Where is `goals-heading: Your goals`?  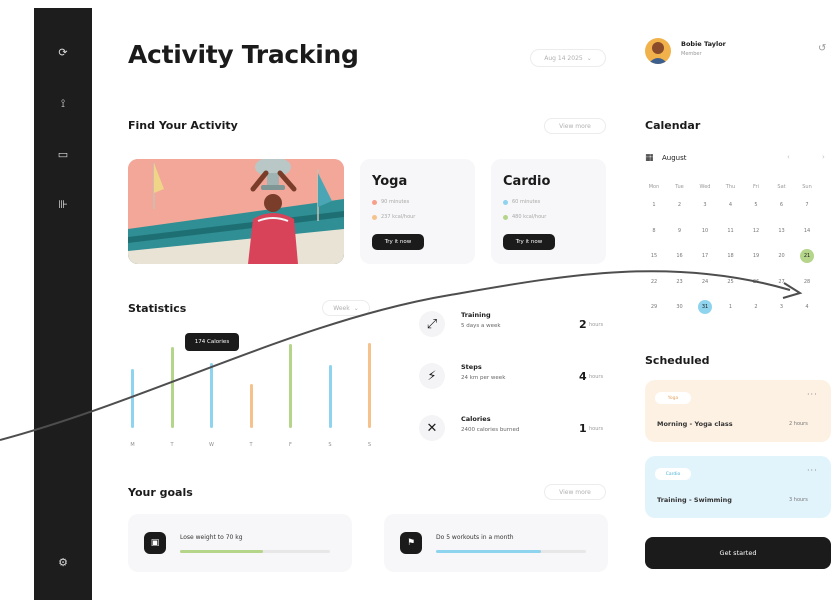 goals-heading: Your goals is located at coordinates (160, 492).